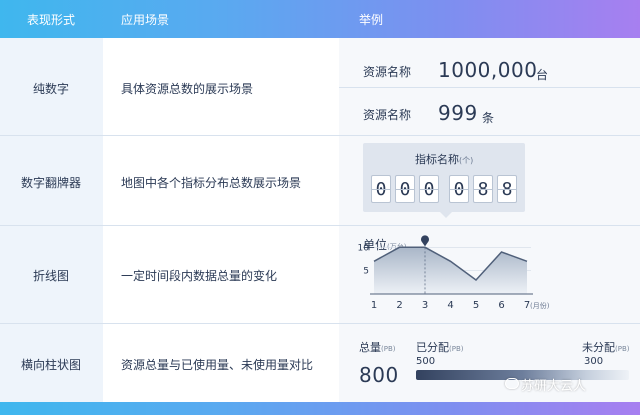 This screenshot has width=640, height=415. Describe the element at coordinates (426, 361) in the screenshot. I see `used-value: 500` at that location.